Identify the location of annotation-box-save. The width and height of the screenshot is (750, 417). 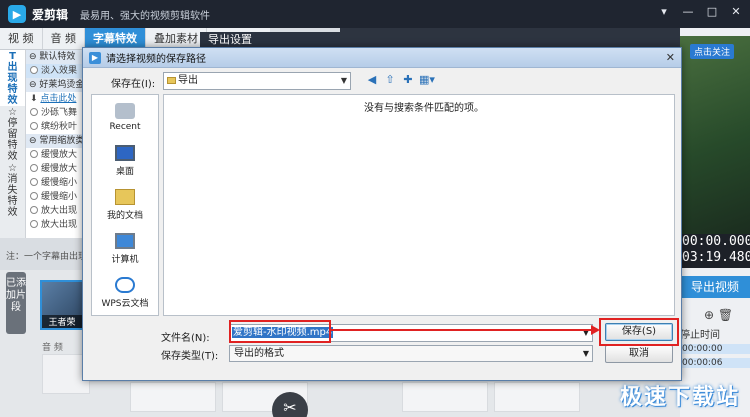
(639, 332).